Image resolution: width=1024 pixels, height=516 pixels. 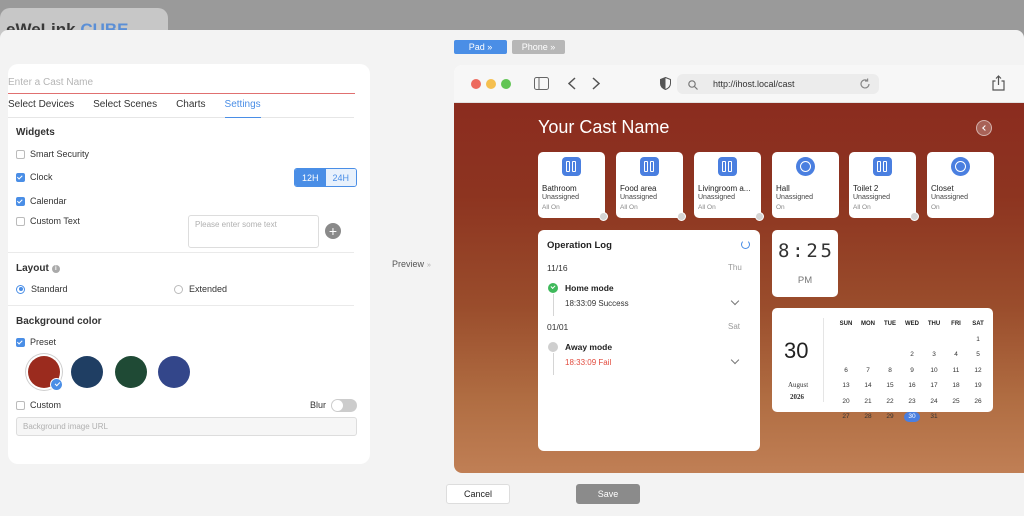 What do you see at coordinates (868, 401) in the screenshot?
I see `calendar-date: 21` at bounding box center [868, 401].